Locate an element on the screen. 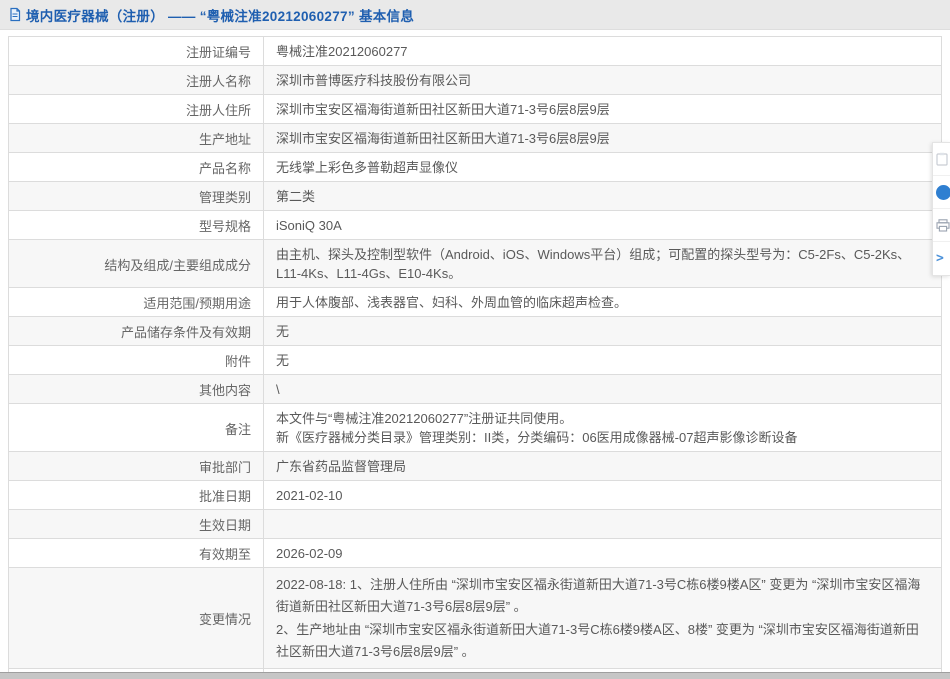 The height and width of the screenshot is (679, 950). chevron-right-icon: > is located at coordinates (941, 258).